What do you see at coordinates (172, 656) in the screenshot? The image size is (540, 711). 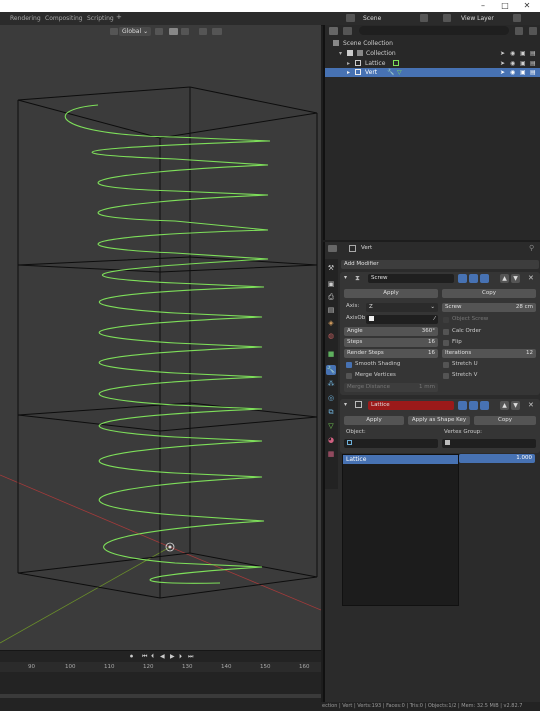 I see `play-button: ▶` at bounding box center [172, 656].